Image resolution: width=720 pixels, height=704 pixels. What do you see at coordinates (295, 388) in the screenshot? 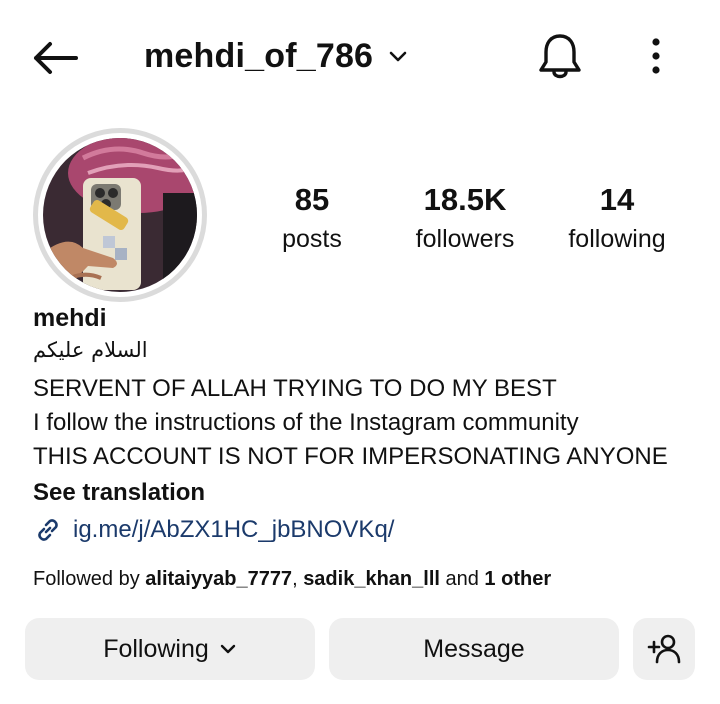
I see `bio-line-1: SERVENT OF ALLAH TRYING TO DO MY BEST` at bounding box center [295, 388].